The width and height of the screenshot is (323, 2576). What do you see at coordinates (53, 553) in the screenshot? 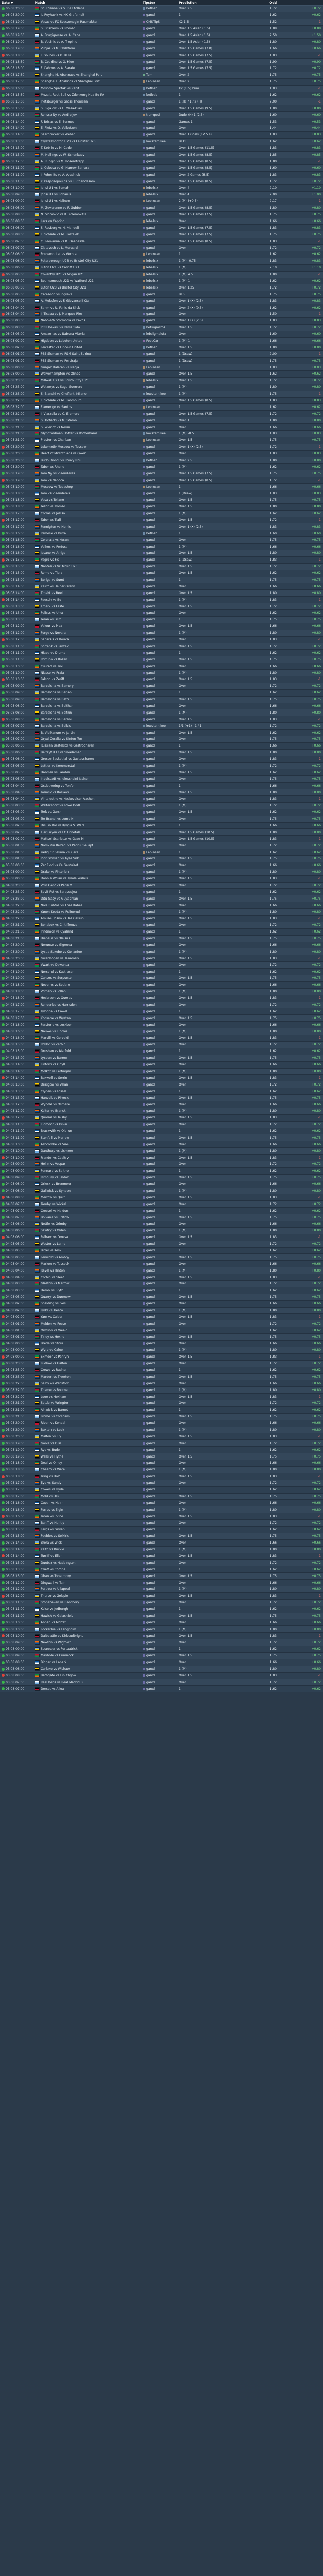
I see `row-match: Jesano vs Arrigo` at bounding box center [53, 553].